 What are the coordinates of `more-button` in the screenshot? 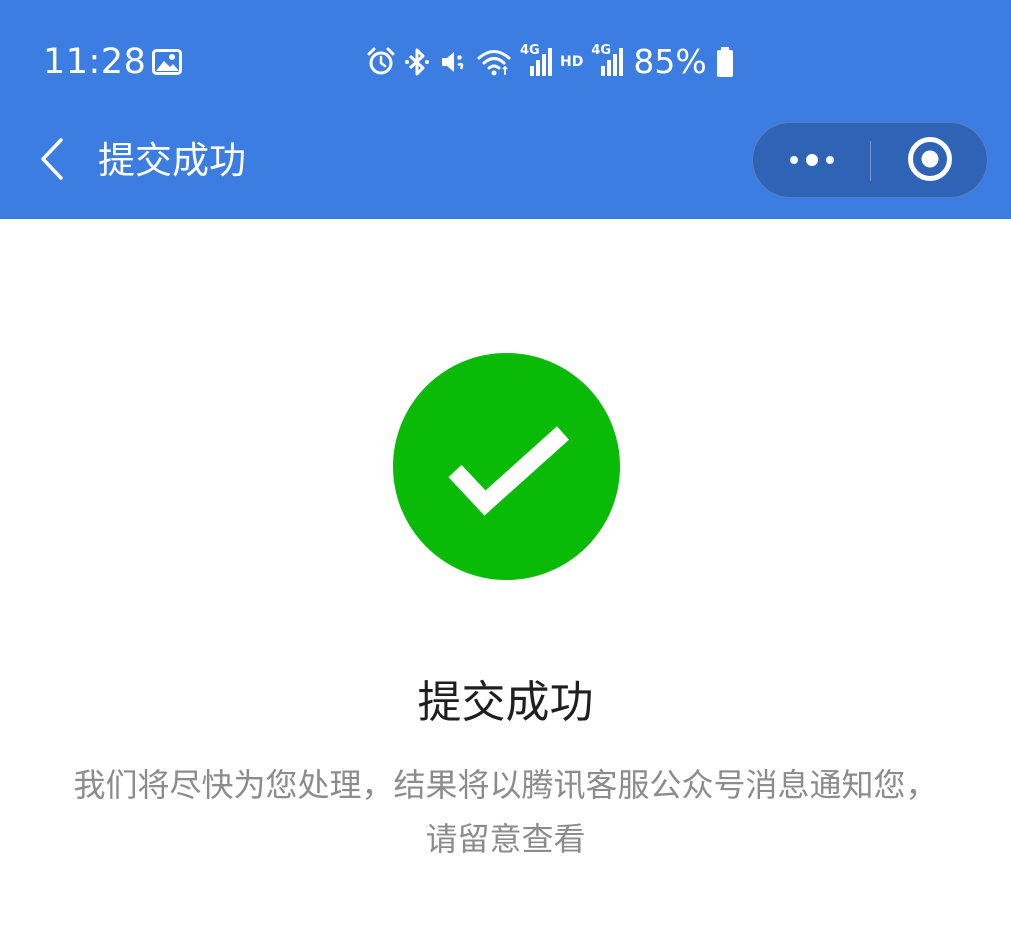 It's located at (812, 161).